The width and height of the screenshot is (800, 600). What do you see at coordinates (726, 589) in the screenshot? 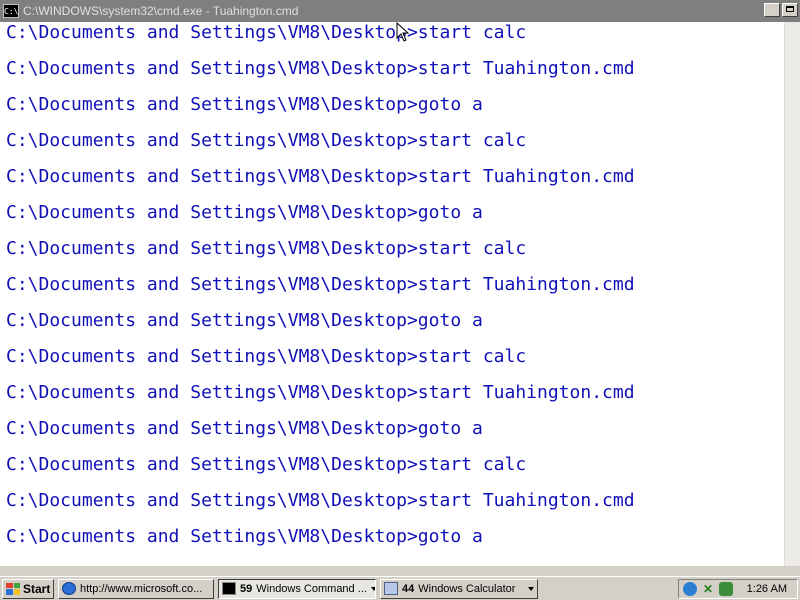
I see `security-icon` at bounding box center [726, 589].